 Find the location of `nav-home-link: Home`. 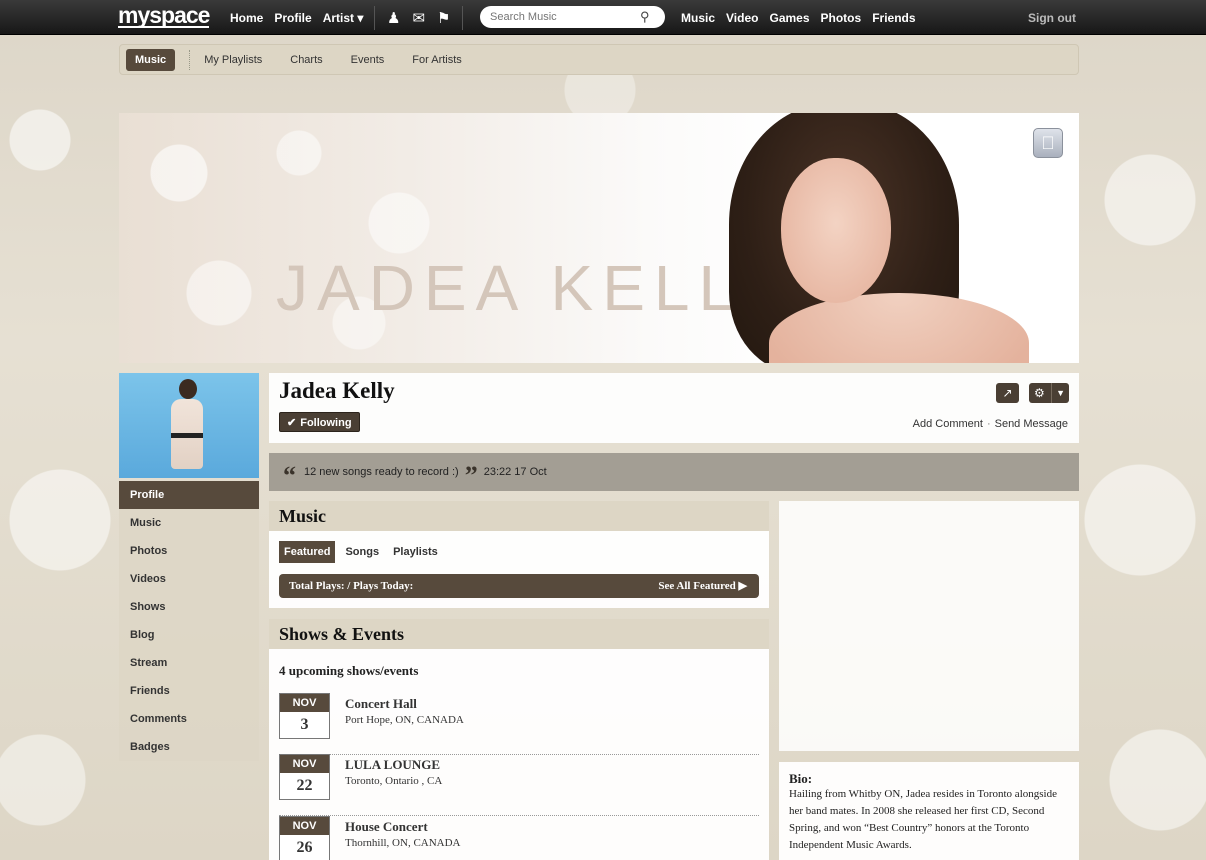

nav-home-link: Home is located at coordinates (246, 18).